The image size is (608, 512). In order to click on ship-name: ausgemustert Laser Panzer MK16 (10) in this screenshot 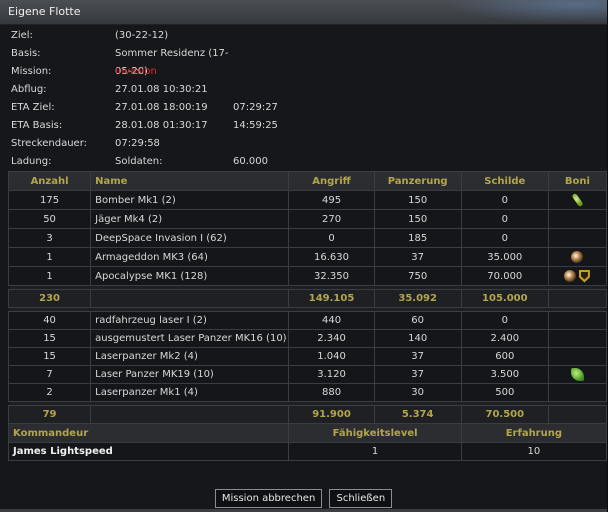, I will do `click(190, 338)`.